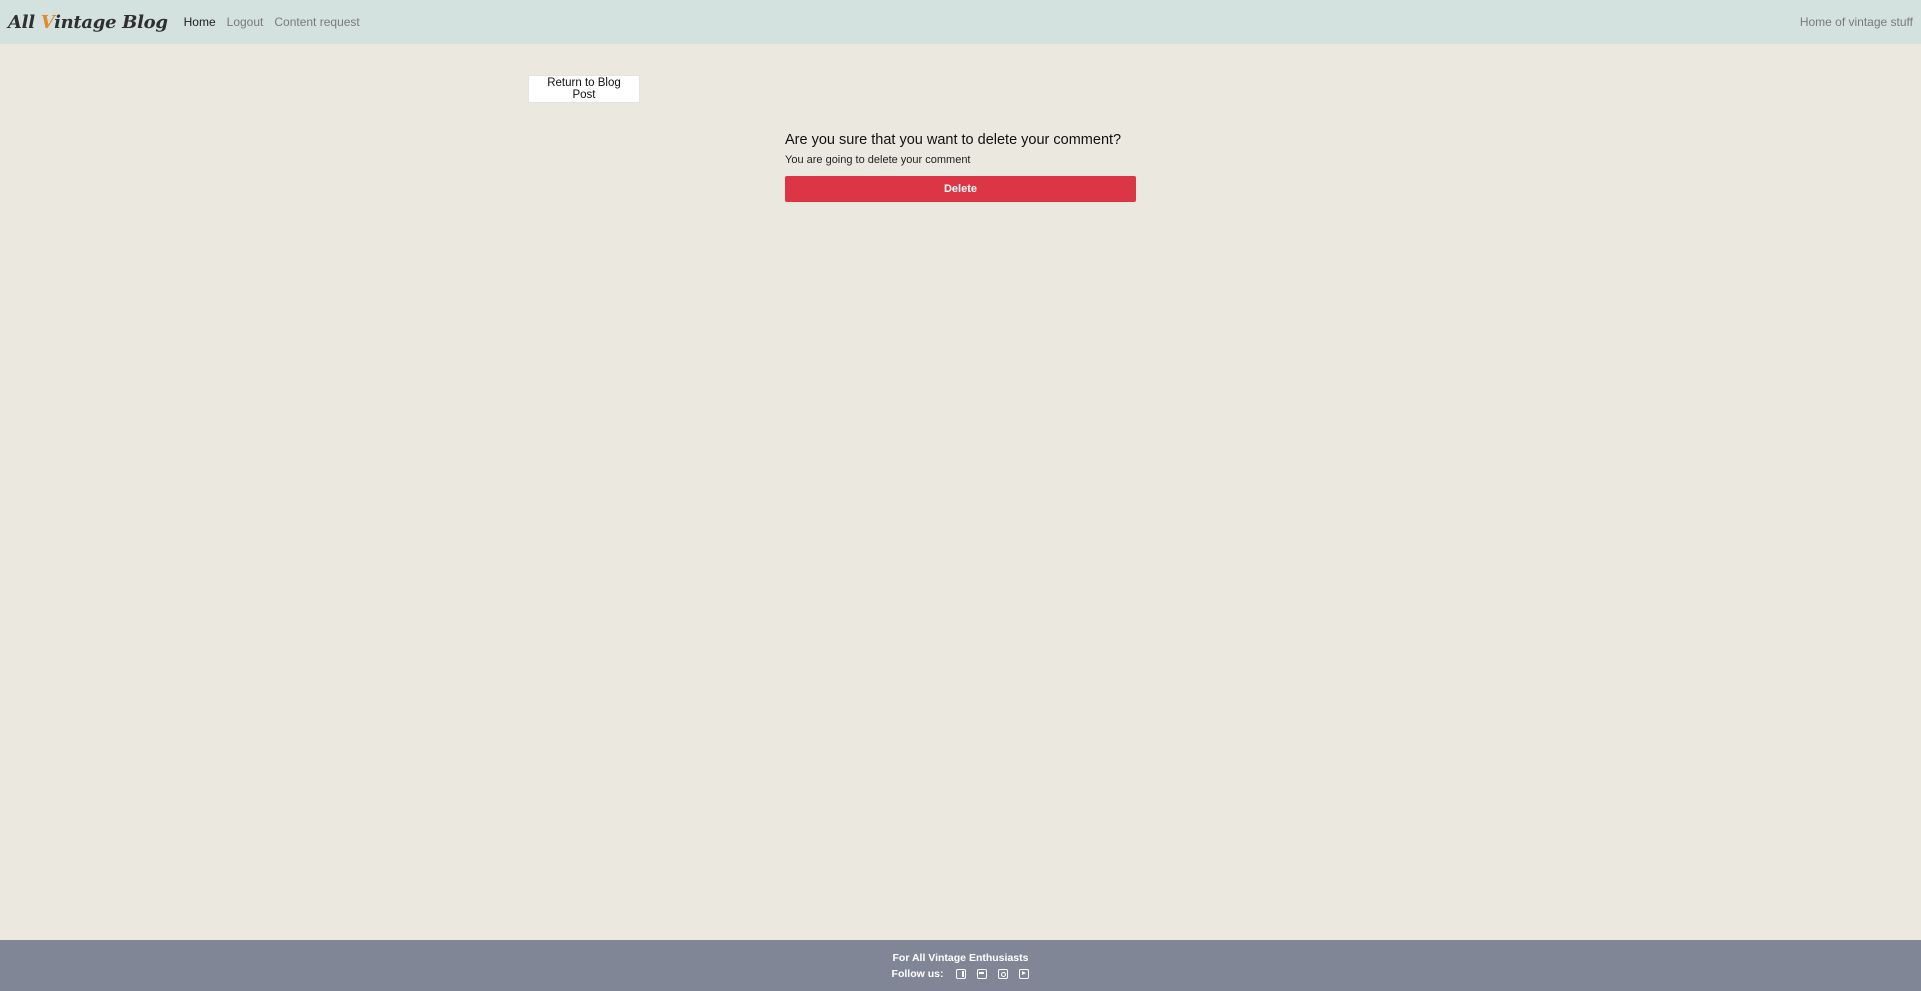 The width and height of the screenshot is (1921, 991). Describe the element at coordinates (917, 974) in the screenshot. I see `follow-us-label: Follow us:` at that location.